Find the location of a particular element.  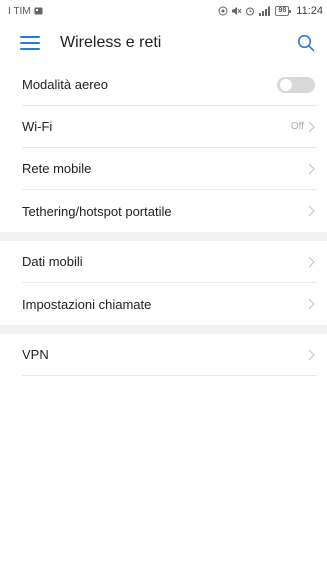

app-bar-left: Wireless e reti is located at coordinates (90, 43).